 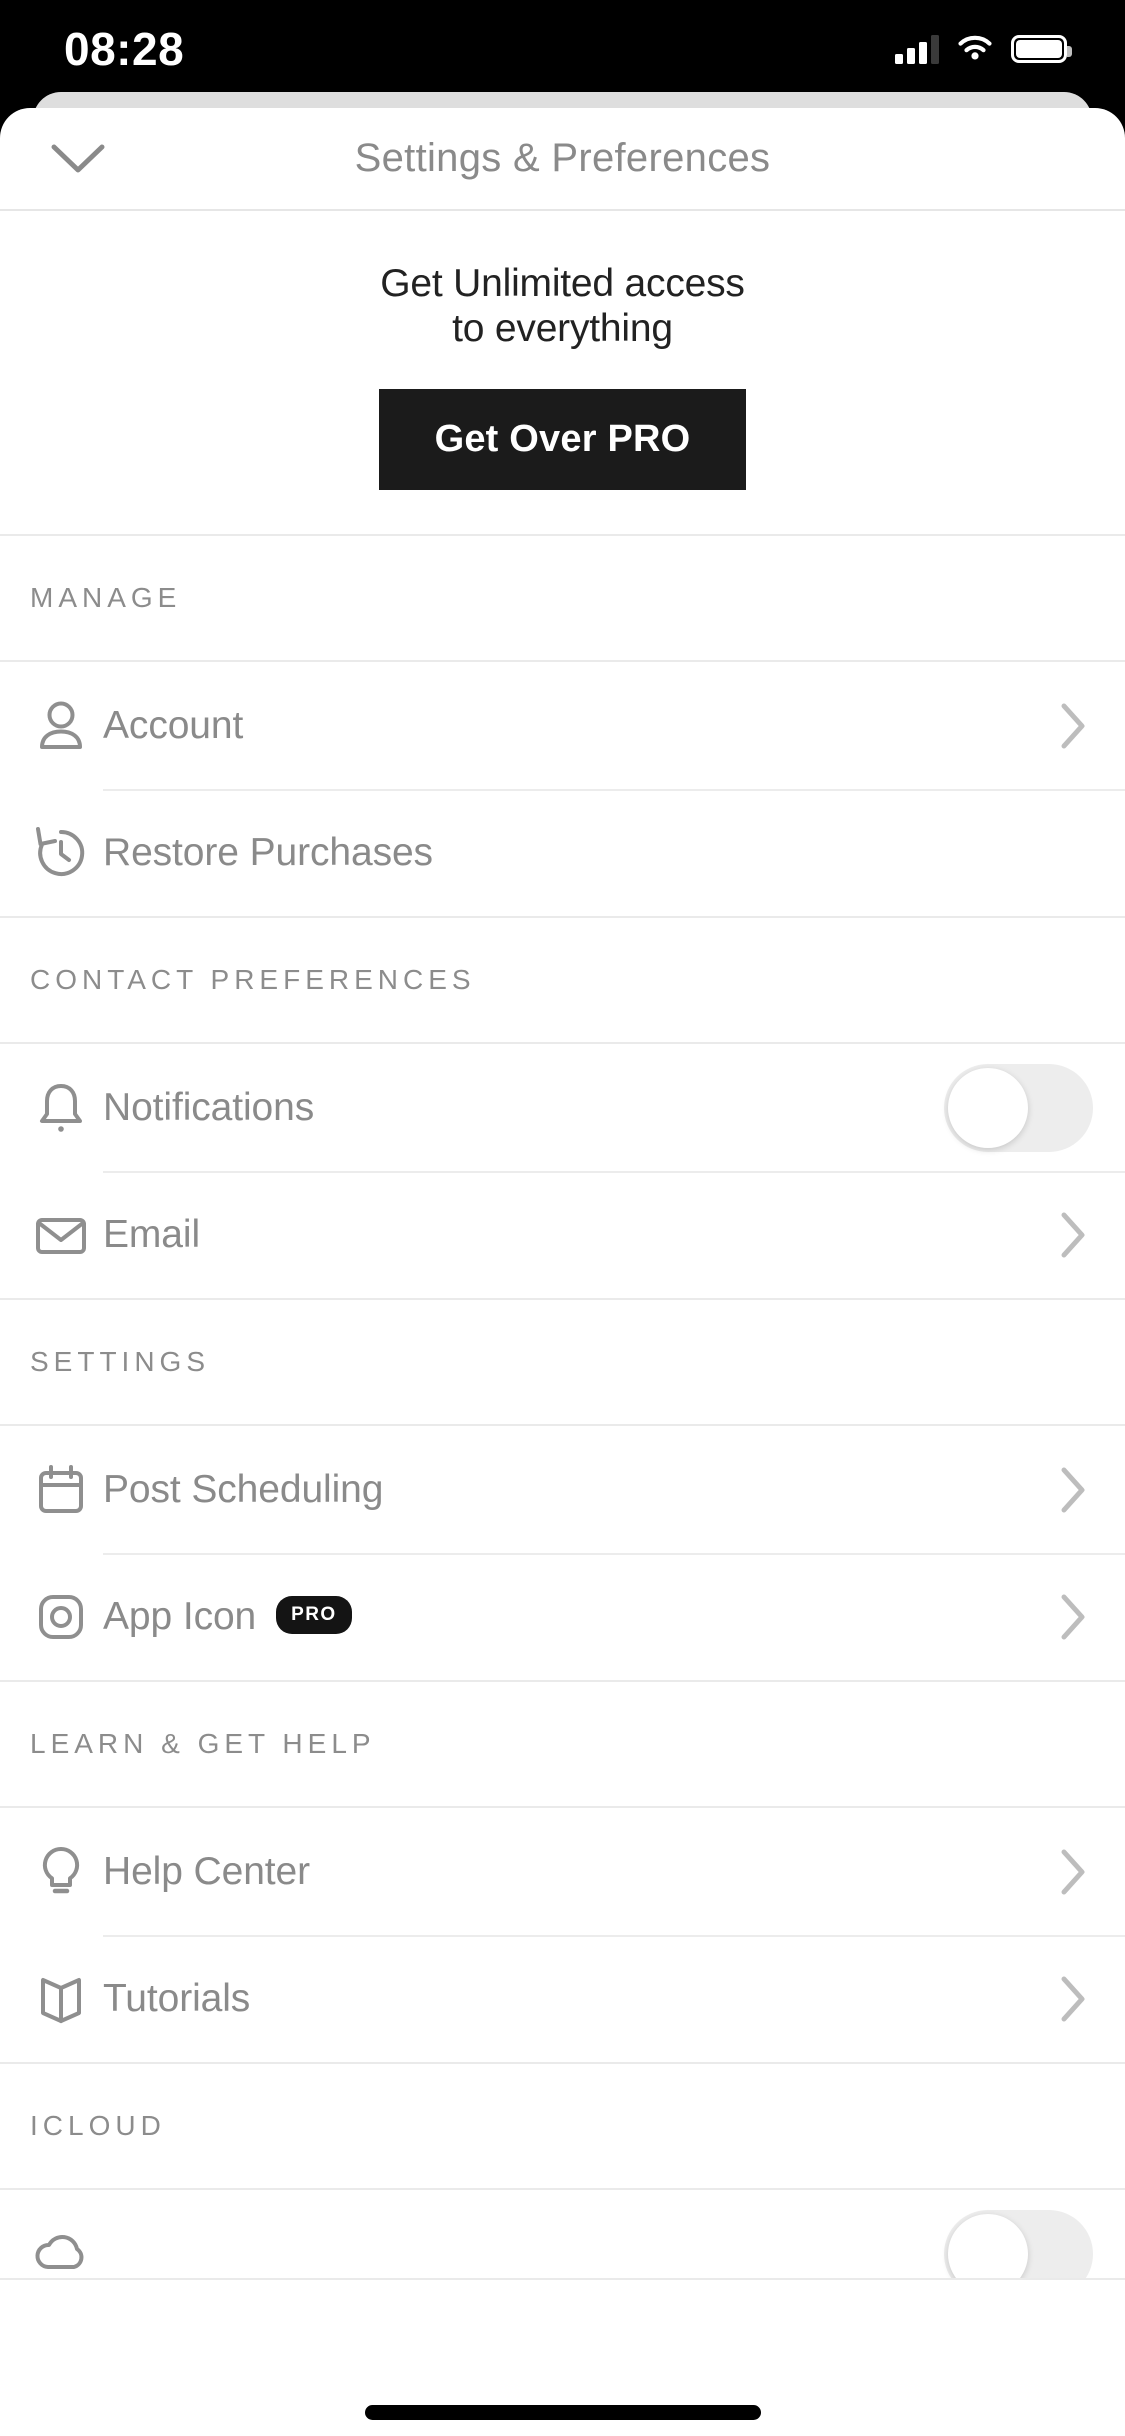 What do you see at coordinates (66, 2251) in the screenshot?
I see `cloud-icon` at bounding box center [66, 2251].